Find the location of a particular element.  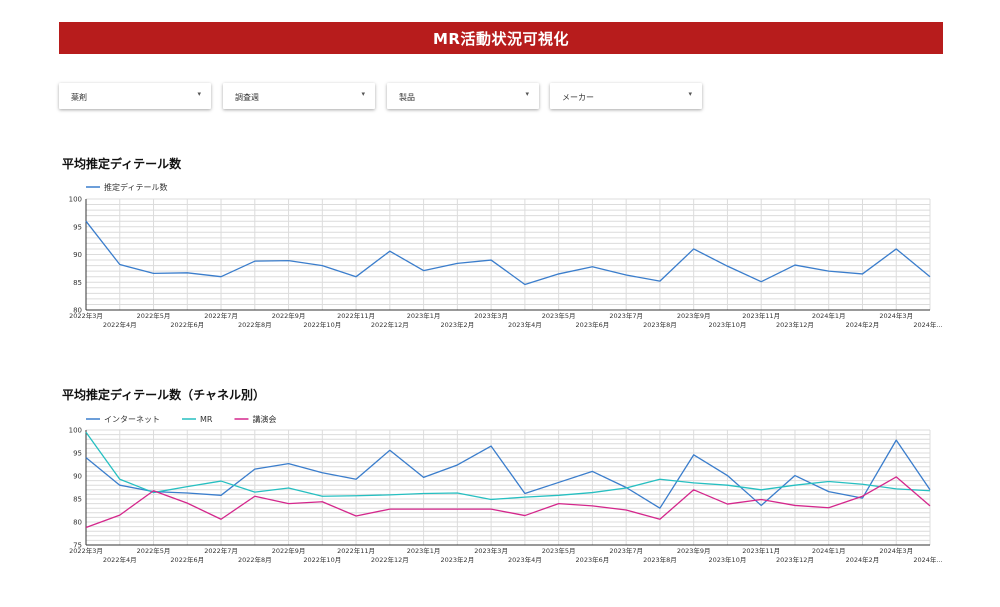

chart2-x-tick-label: 2022年10月 is located at coordinates (322, 559).